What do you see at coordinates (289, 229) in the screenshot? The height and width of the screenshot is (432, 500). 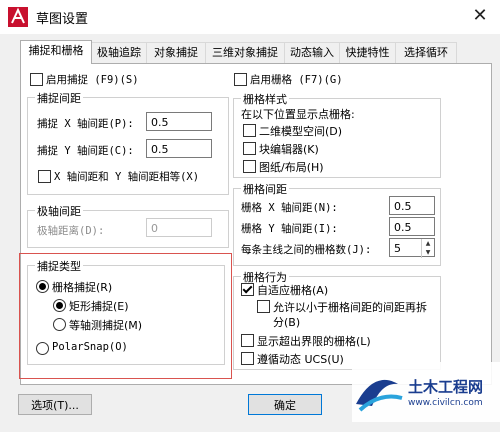 I see `grid-y-label: 栅格 Y 轴间距(I):` at bounding box center [289, 229].